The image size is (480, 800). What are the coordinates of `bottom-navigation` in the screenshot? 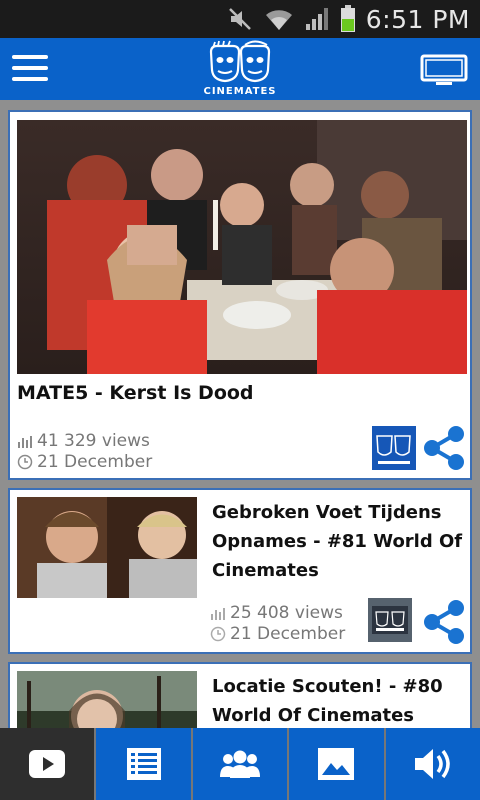 It's located at (240, 764).